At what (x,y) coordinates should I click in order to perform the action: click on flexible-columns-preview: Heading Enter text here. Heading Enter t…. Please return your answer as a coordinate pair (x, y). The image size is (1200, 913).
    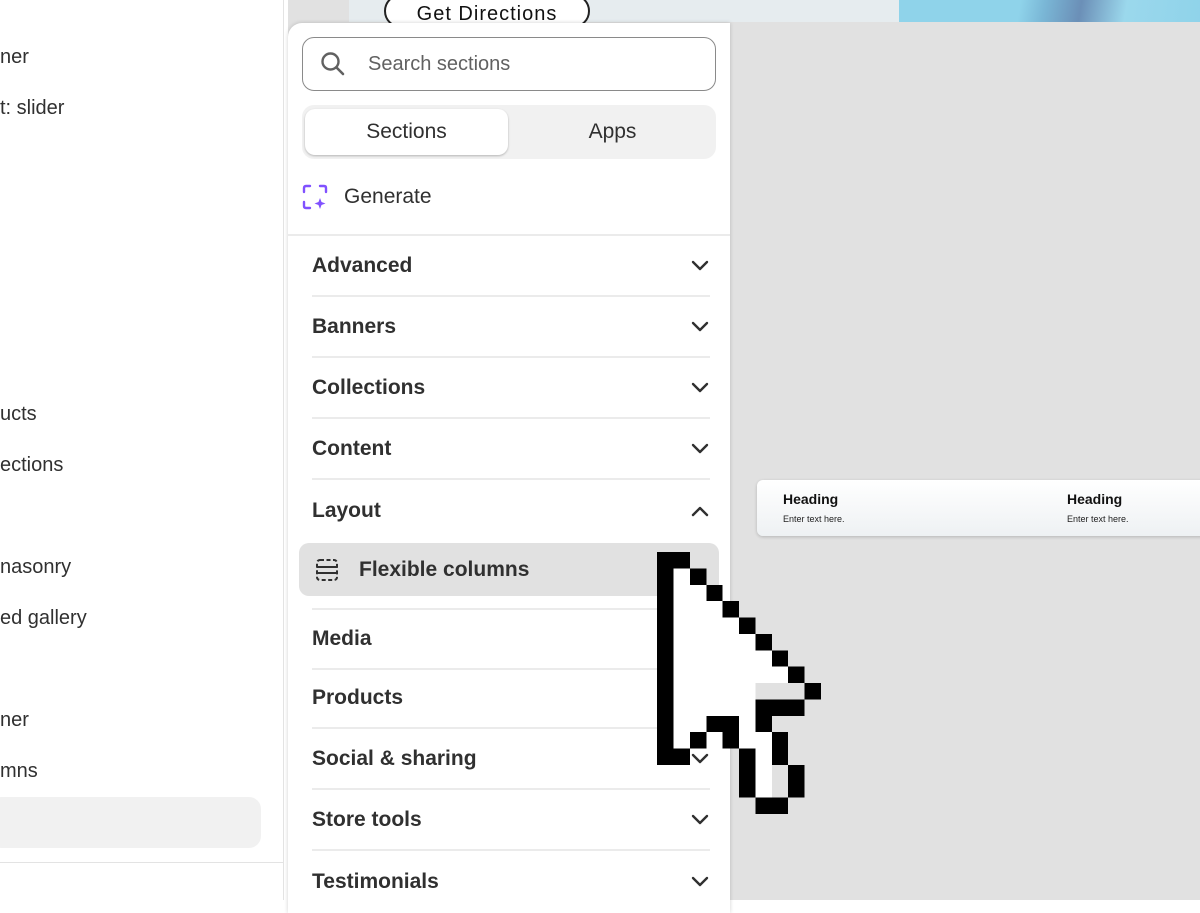
    Looking at the image, I should click on (978, 508).